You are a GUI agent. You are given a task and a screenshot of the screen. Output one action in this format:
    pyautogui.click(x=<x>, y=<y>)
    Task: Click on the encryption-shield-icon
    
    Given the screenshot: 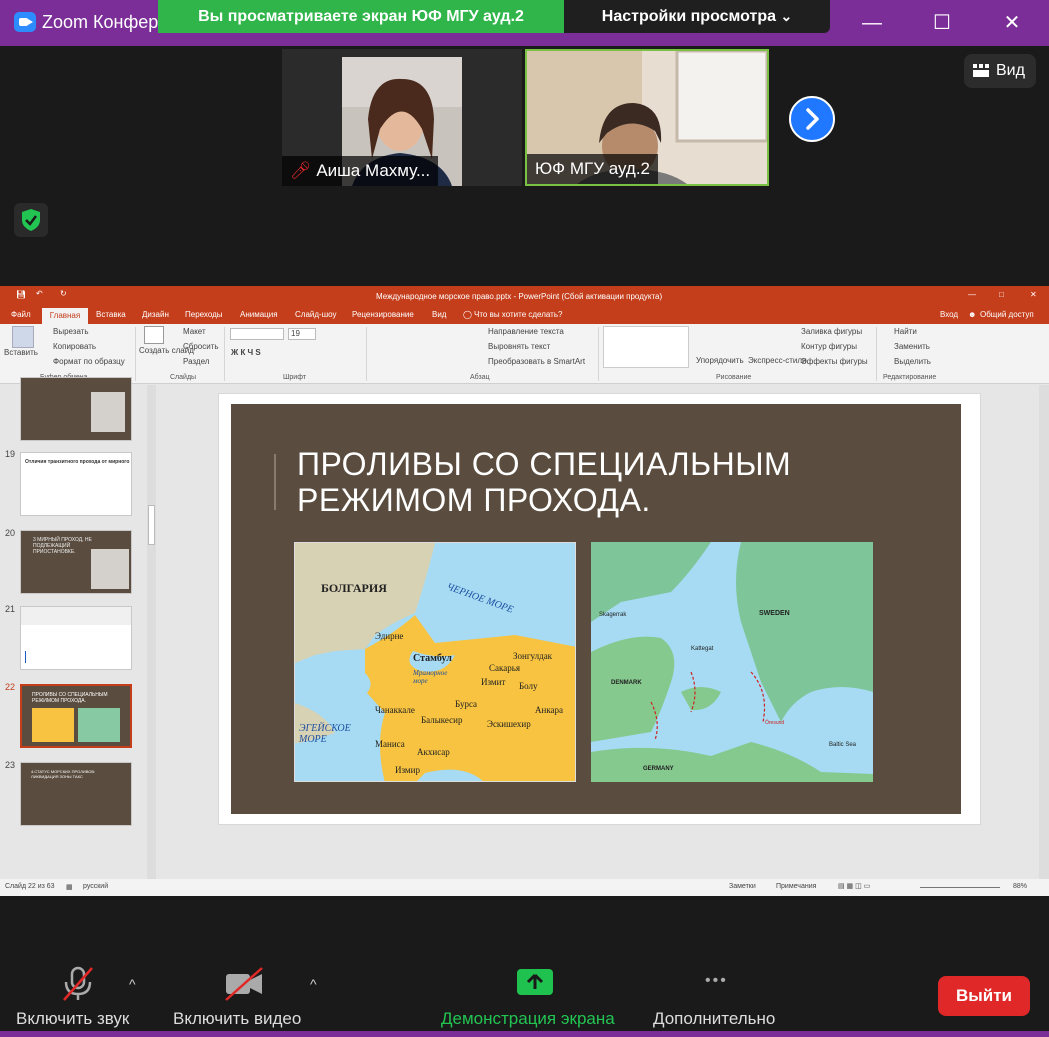 What is the action you would take?
    pyautogui.click(x=31, y=220)
    